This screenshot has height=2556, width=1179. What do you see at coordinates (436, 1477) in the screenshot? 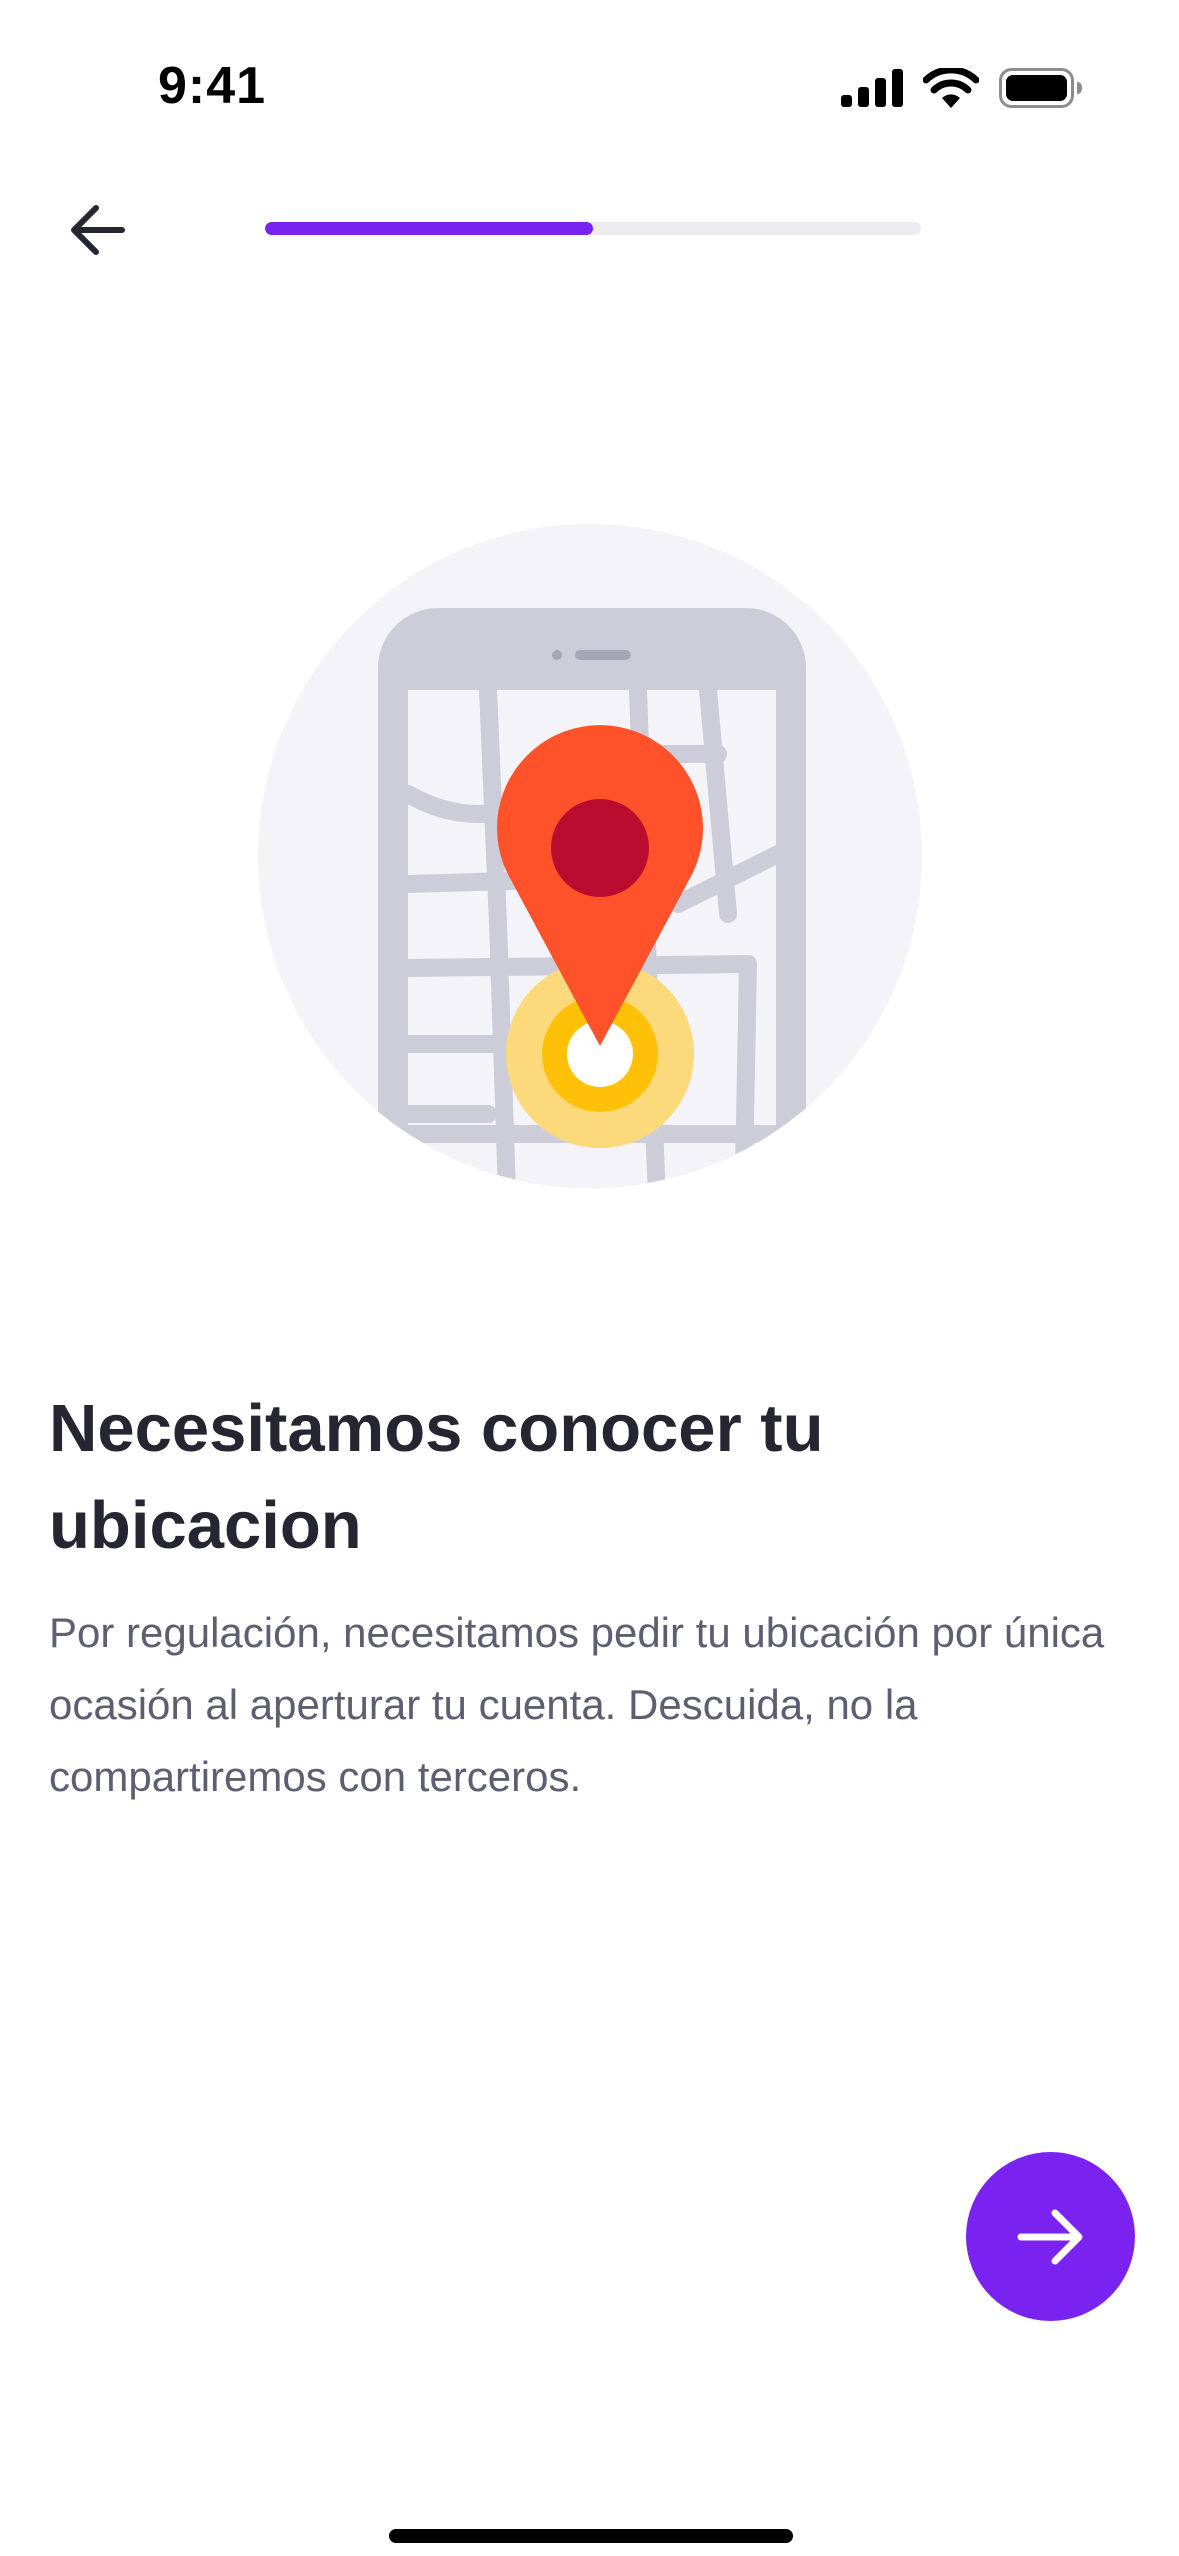
I see `page-title: Necesitamos conocer tu ubicacion` at bounding box center [436, 1477].